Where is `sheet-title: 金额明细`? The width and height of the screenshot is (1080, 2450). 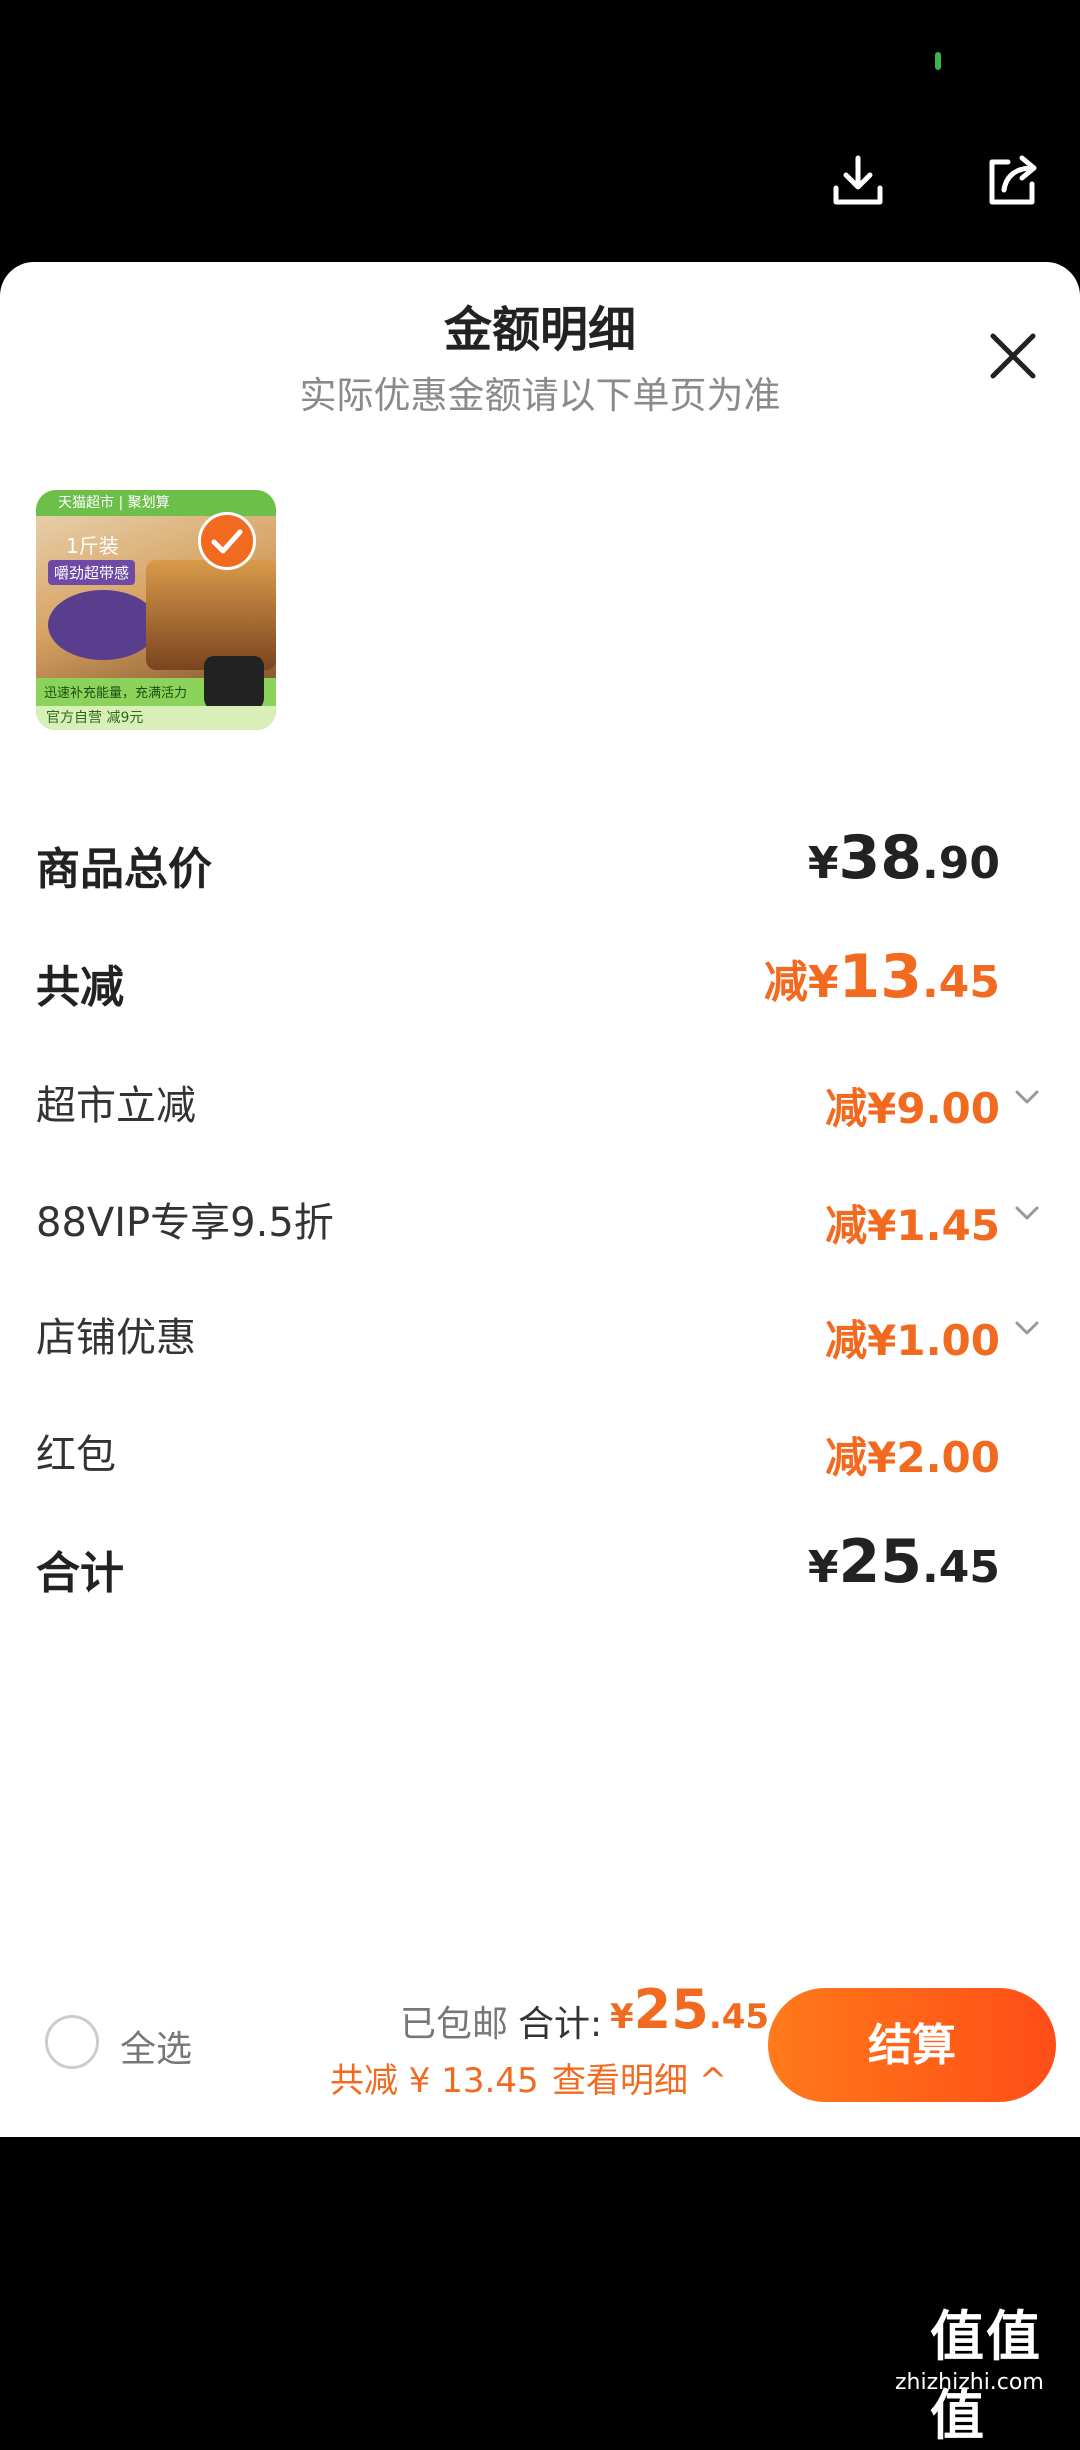
sheet-title: 金额明细 is located at coordinates (539, 330).